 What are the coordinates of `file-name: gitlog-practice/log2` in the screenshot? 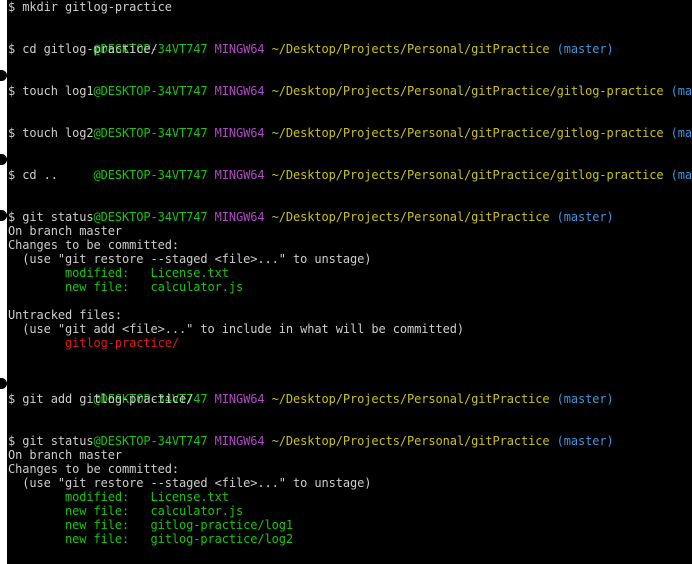 It's located at (222, 539).